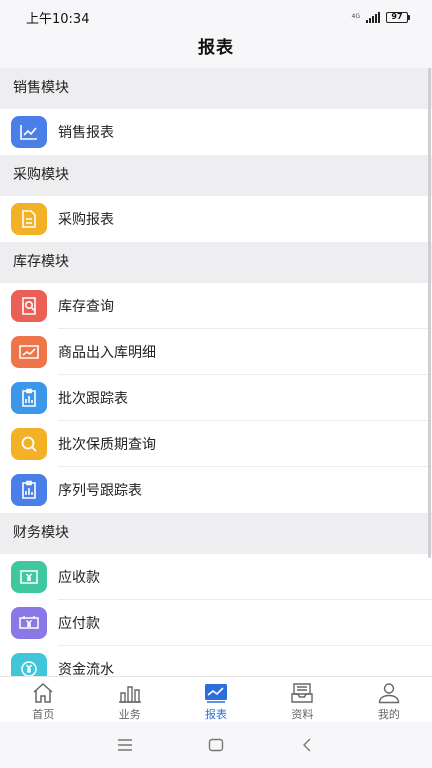 This screenshot has width=432, height=768. What do you see at coordinates (86, 669) in the screenshot?
I see `list-item-label: 资金流水` at bounding box center [86, 669].